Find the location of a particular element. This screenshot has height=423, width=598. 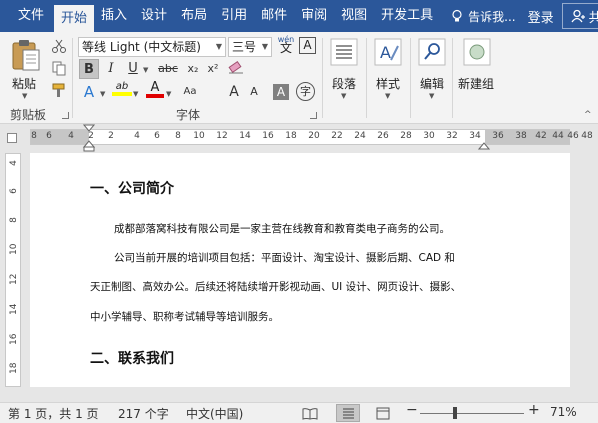

tab-selector-icon is located at coordinates (12, 138).